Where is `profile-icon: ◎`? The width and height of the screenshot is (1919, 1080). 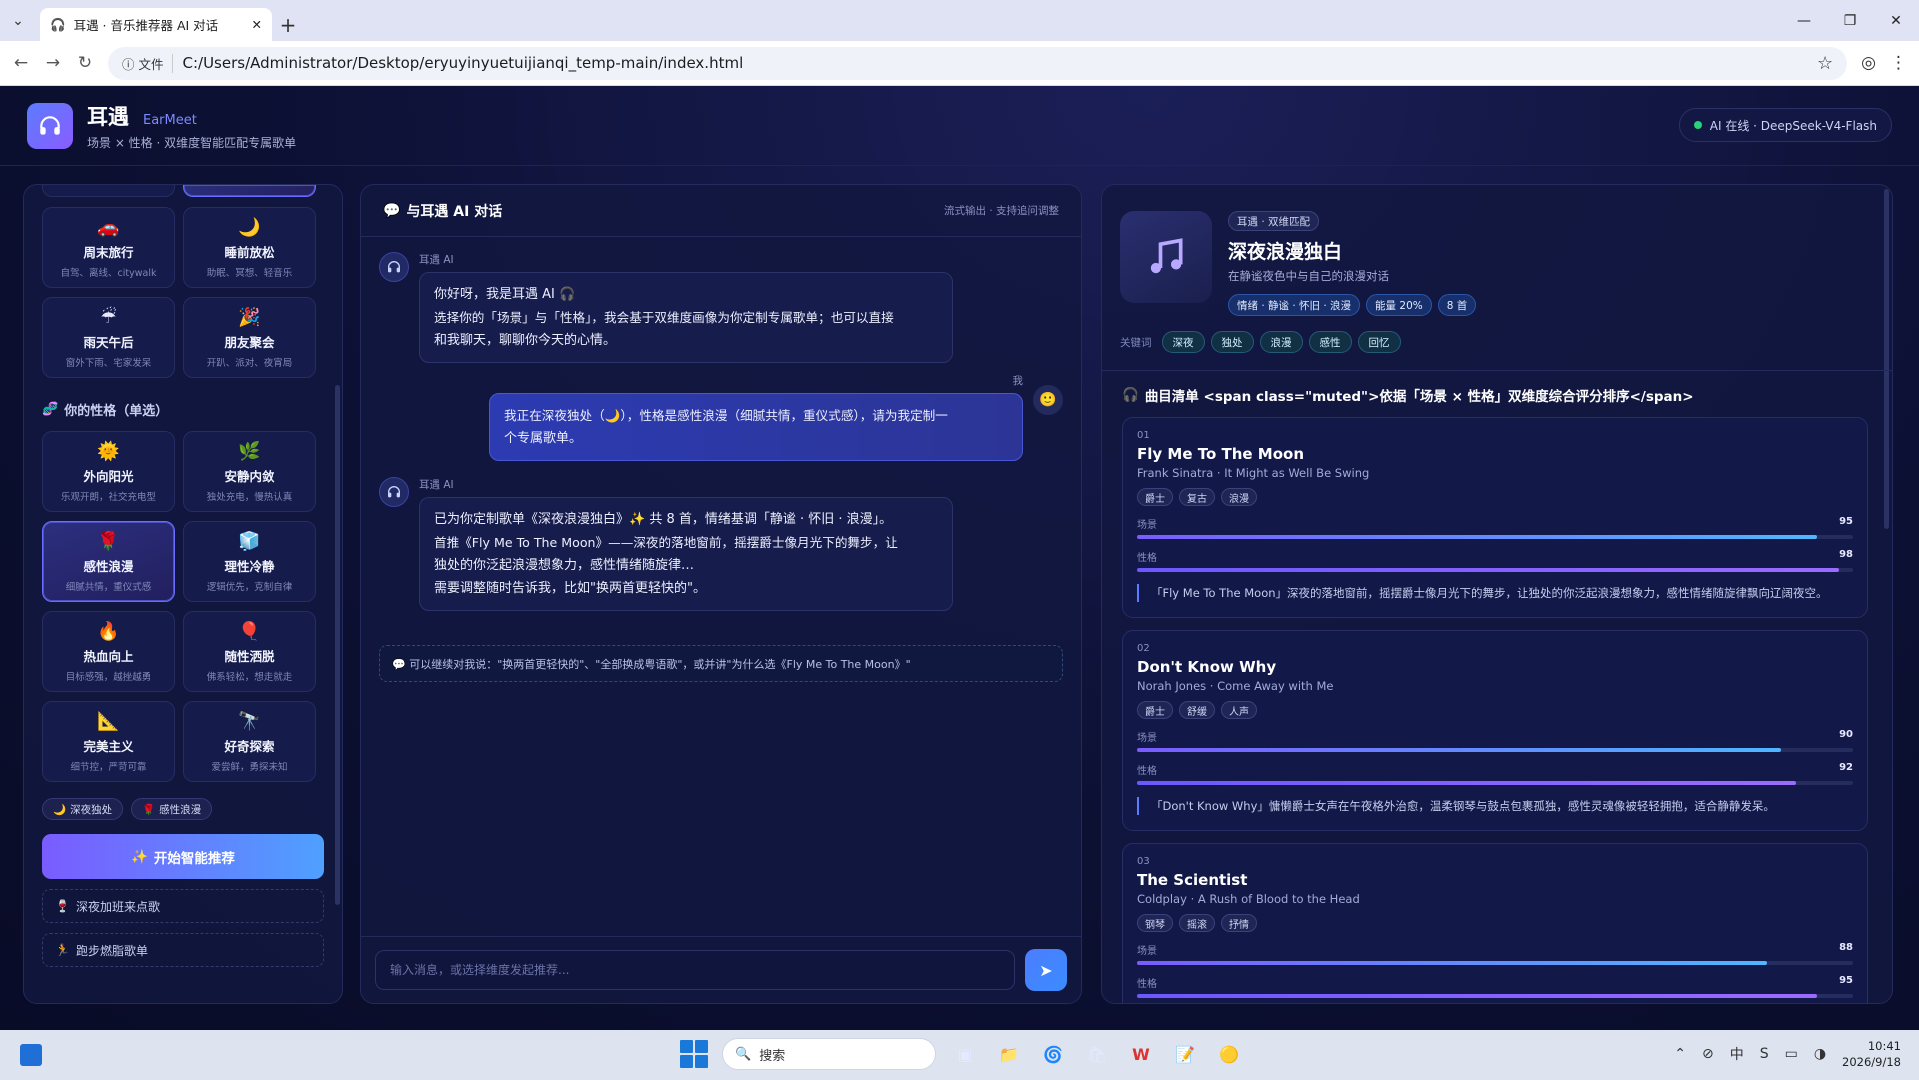
profile-icon: ◎ is located at coordinates (1868, 63).